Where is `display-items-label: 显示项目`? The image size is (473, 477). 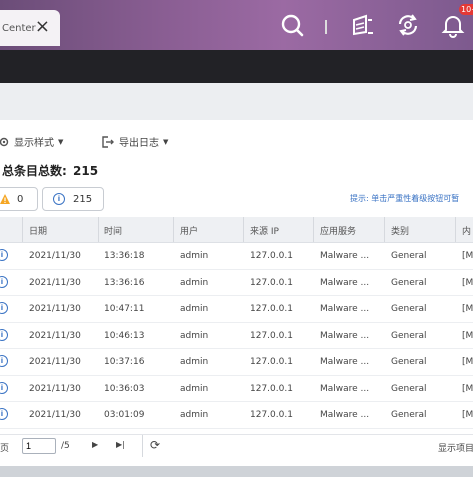
display-items-label: 显示项目 is located at coordinates (455, 449).